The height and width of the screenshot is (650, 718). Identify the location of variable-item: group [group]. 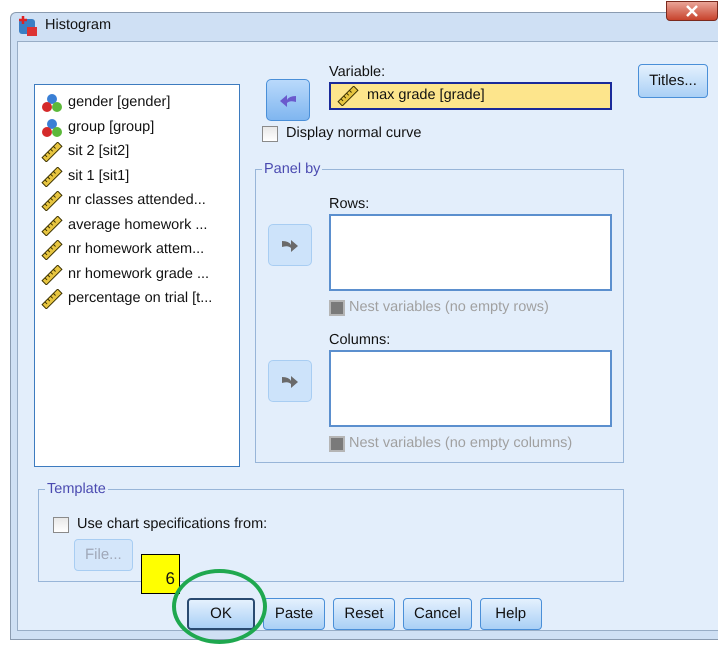
(140, 128).